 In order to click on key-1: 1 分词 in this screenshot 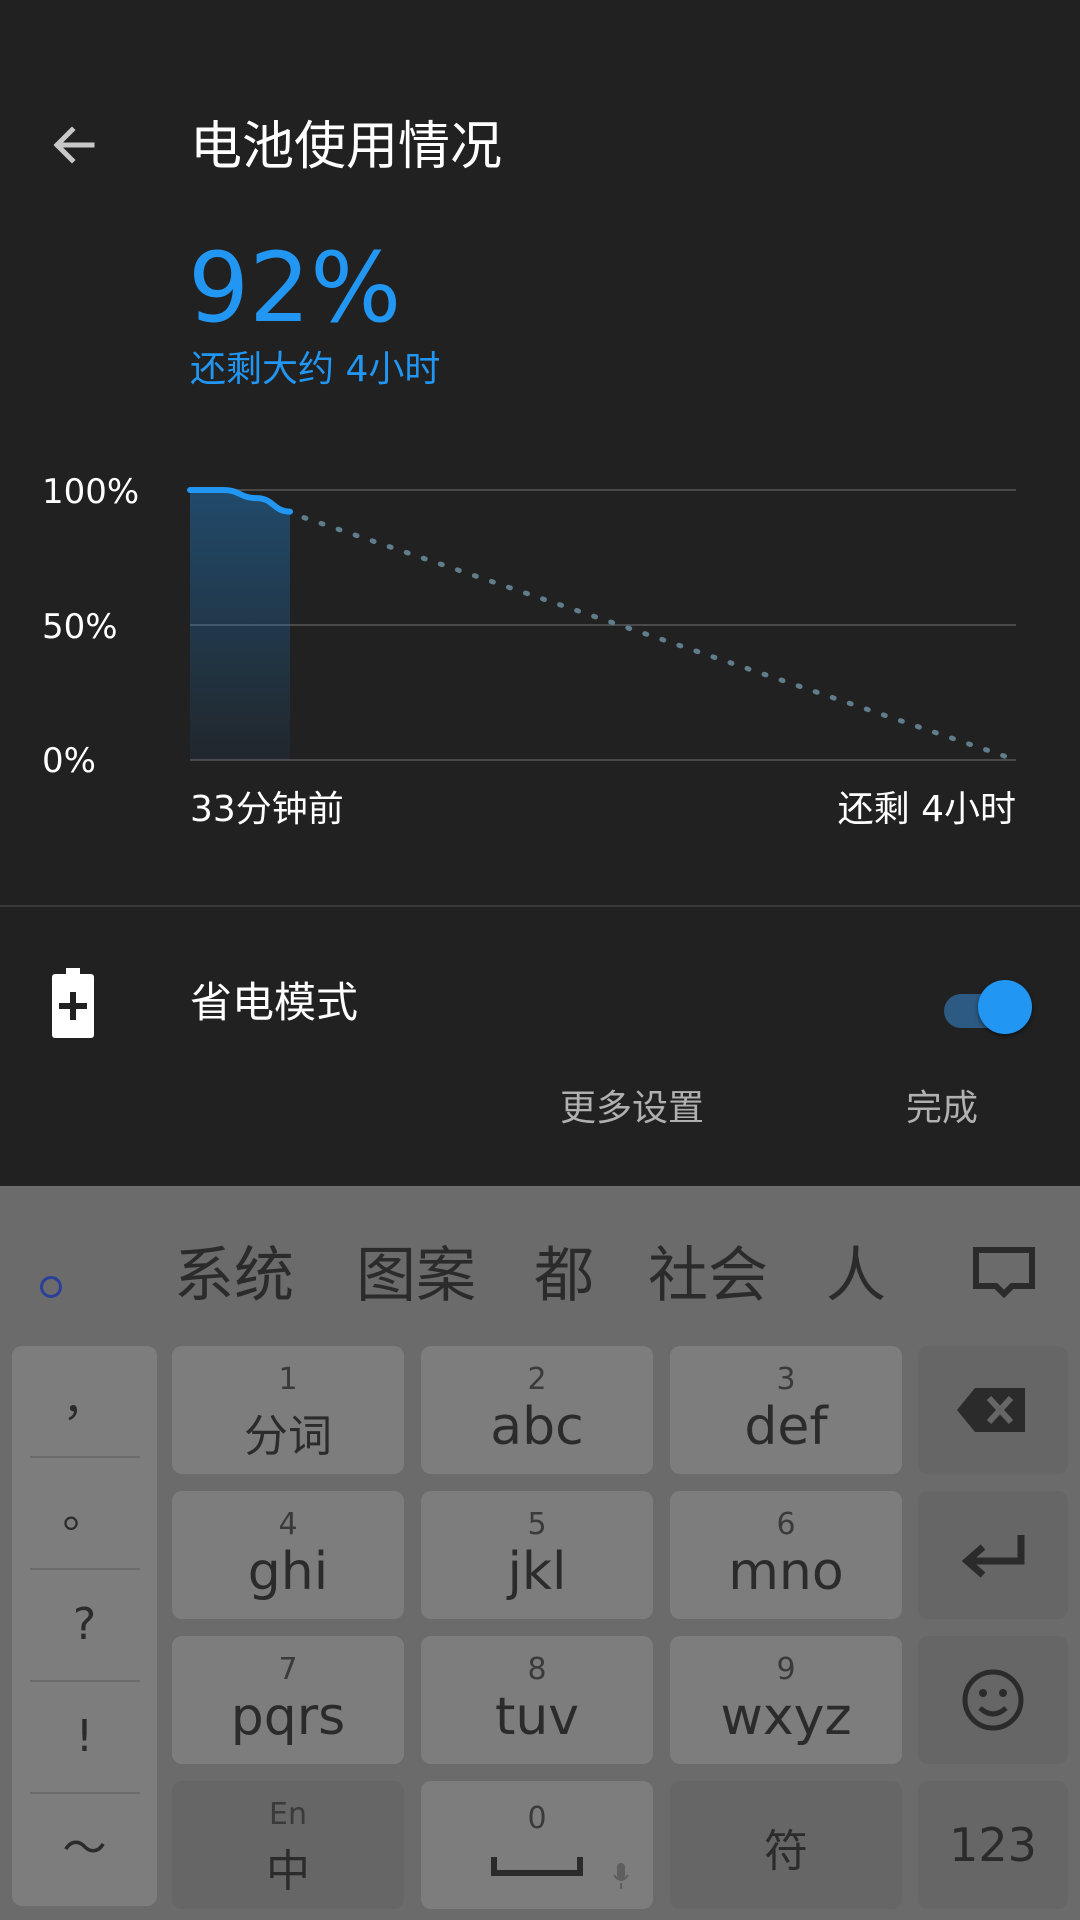, I will do `click(288, 1410)`.